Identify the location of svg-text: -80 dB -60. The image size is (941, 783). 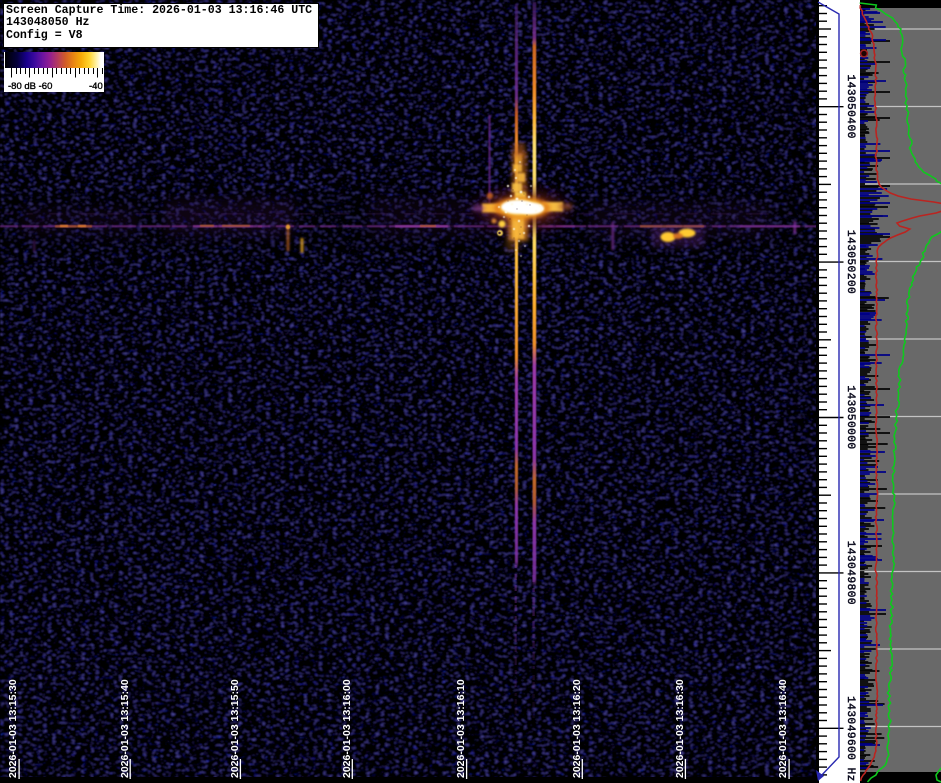
(30, 86).